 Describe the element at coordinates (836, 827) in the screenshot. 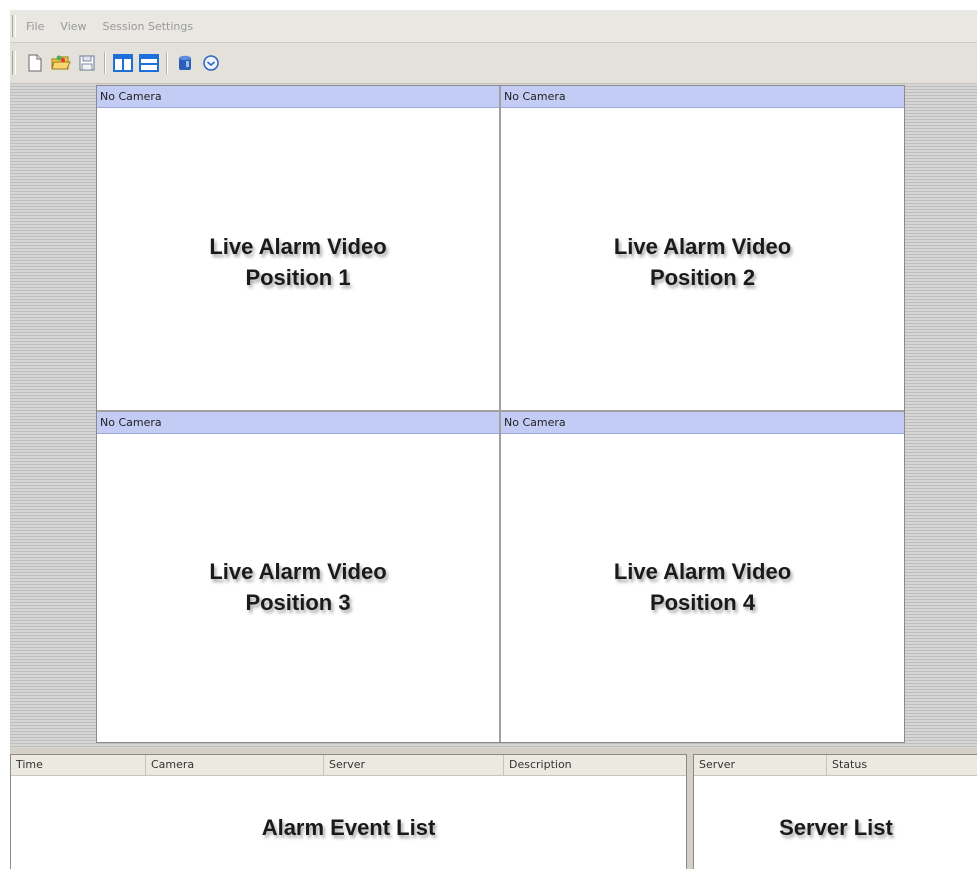

I see `server-list-label: Server List` at that location.